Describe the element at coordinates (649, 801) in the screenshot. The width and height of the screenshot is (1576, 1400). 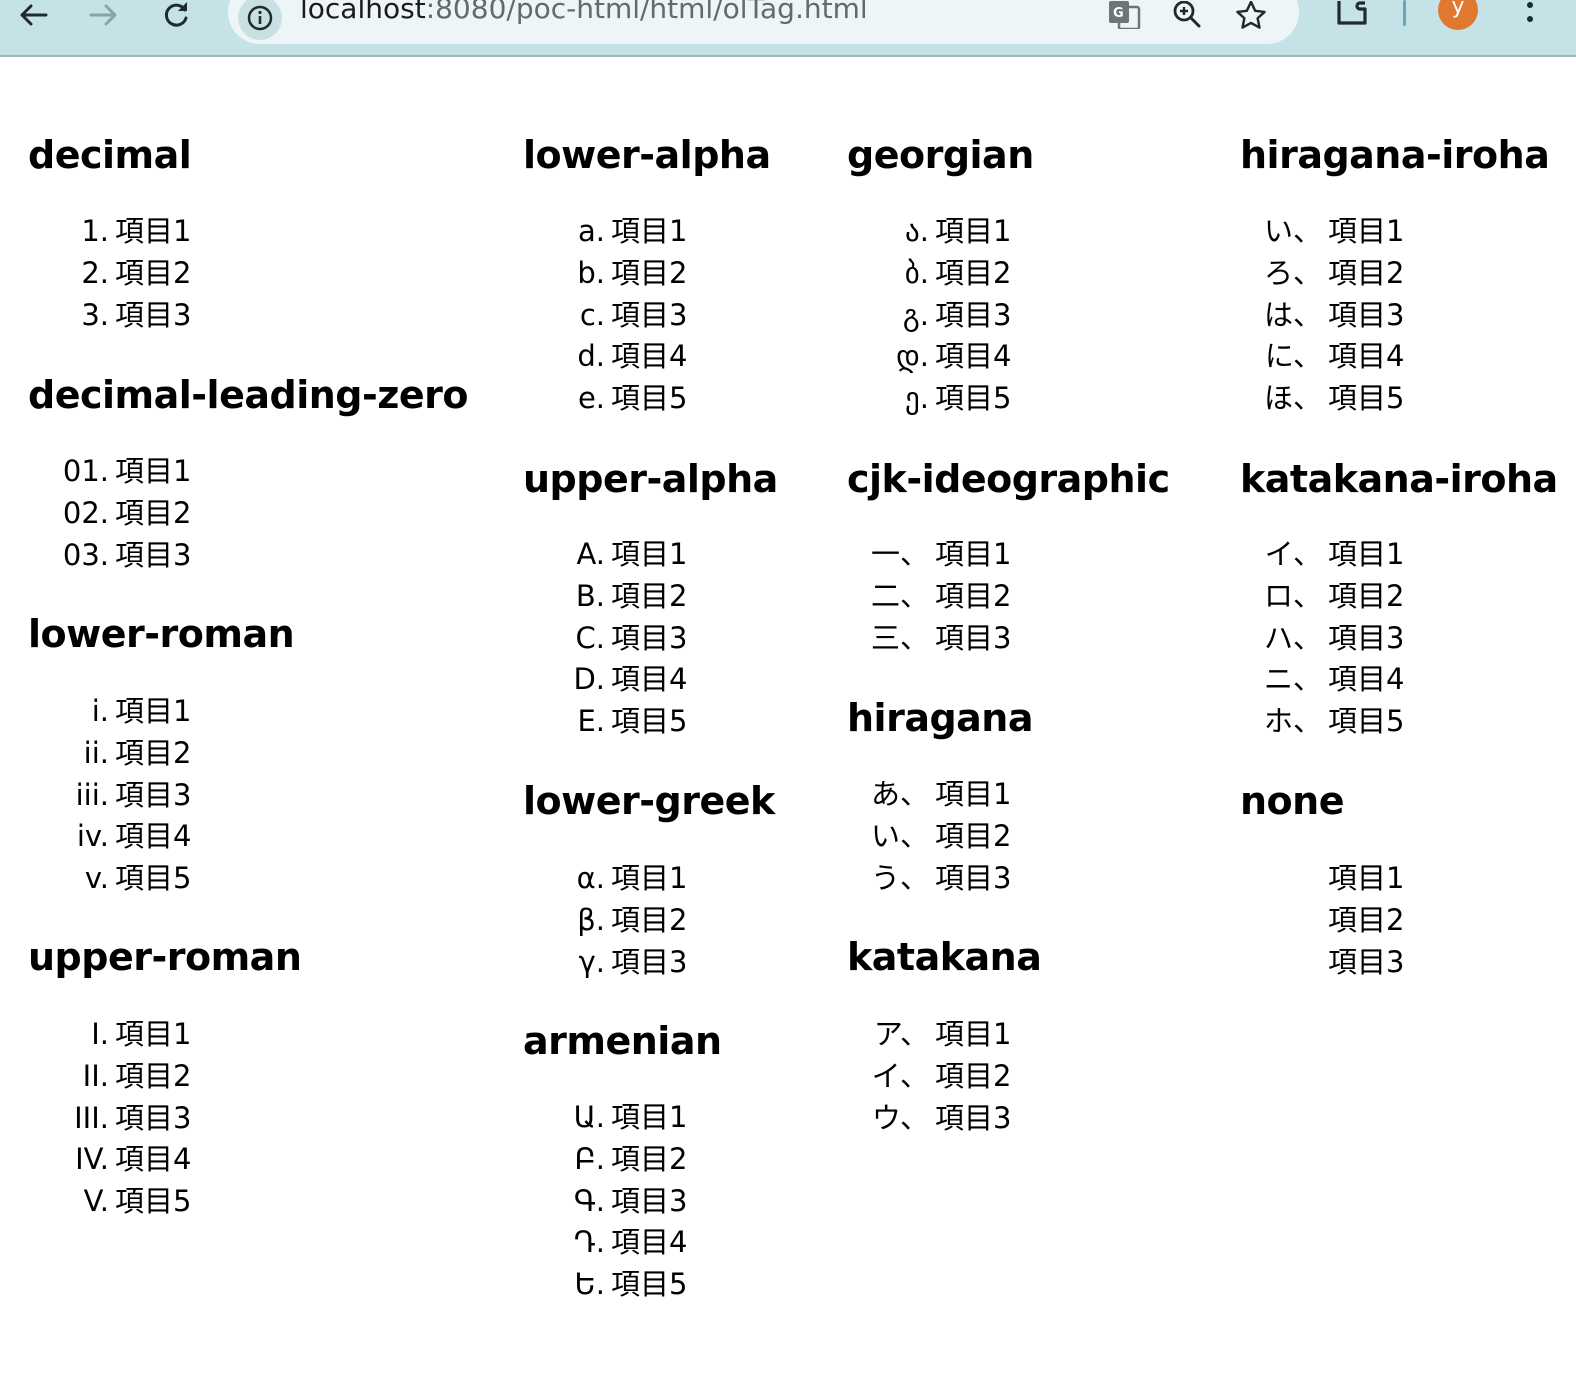
I see `heading-lower-greek: lower-greek` at that location.